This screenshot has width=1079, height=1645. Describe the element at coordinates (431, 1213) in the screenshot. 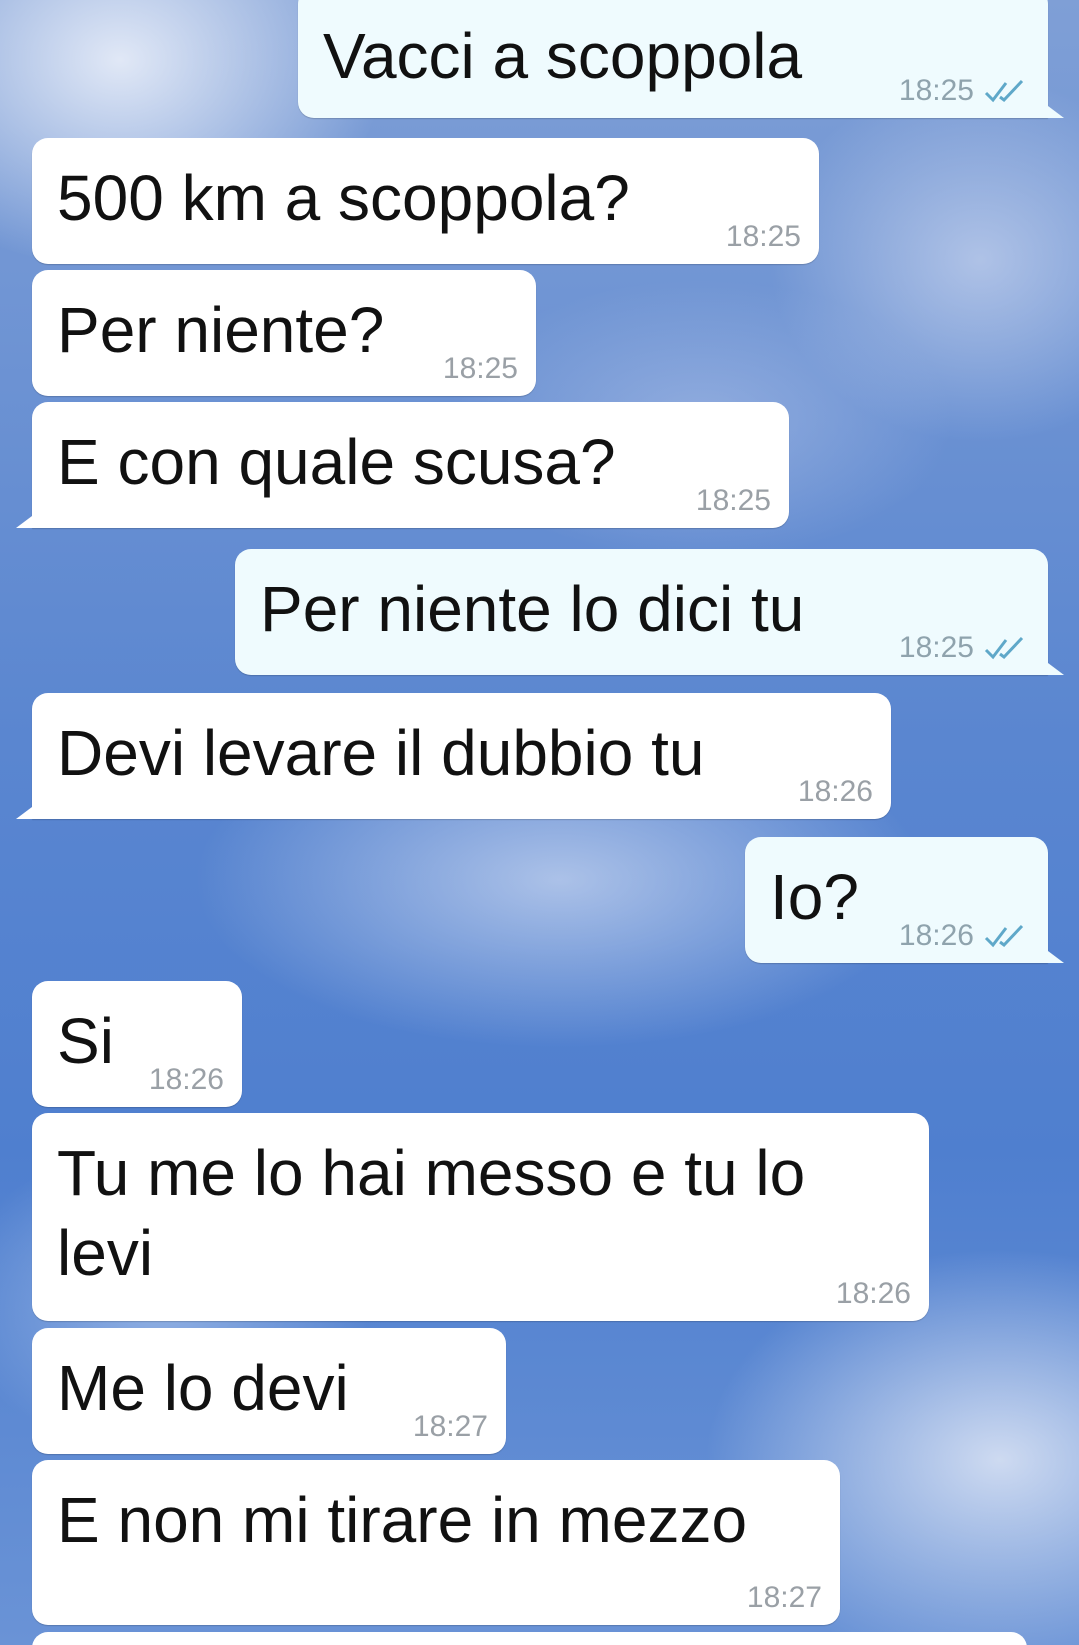

I see `message-text: Tu me lo hai messo e tu lo levi` at that location.